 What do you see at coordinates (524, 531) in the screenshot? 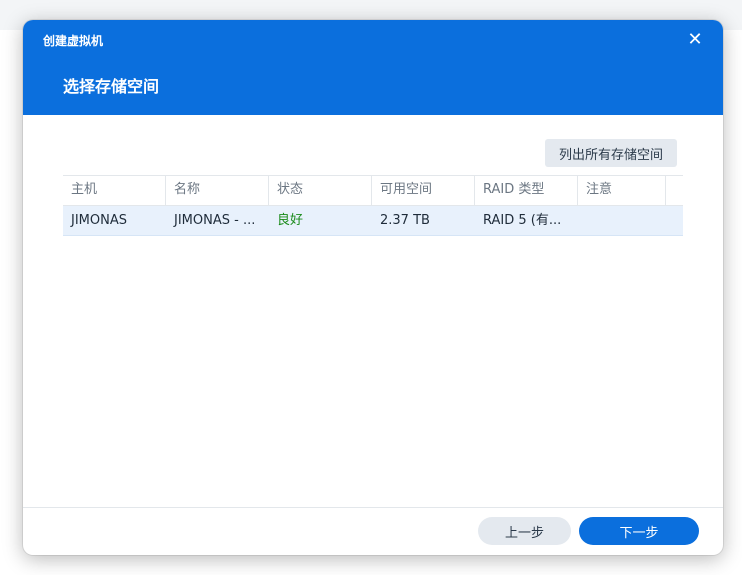
I see `previous-button: 上一步` at bounding box center [524, 531].